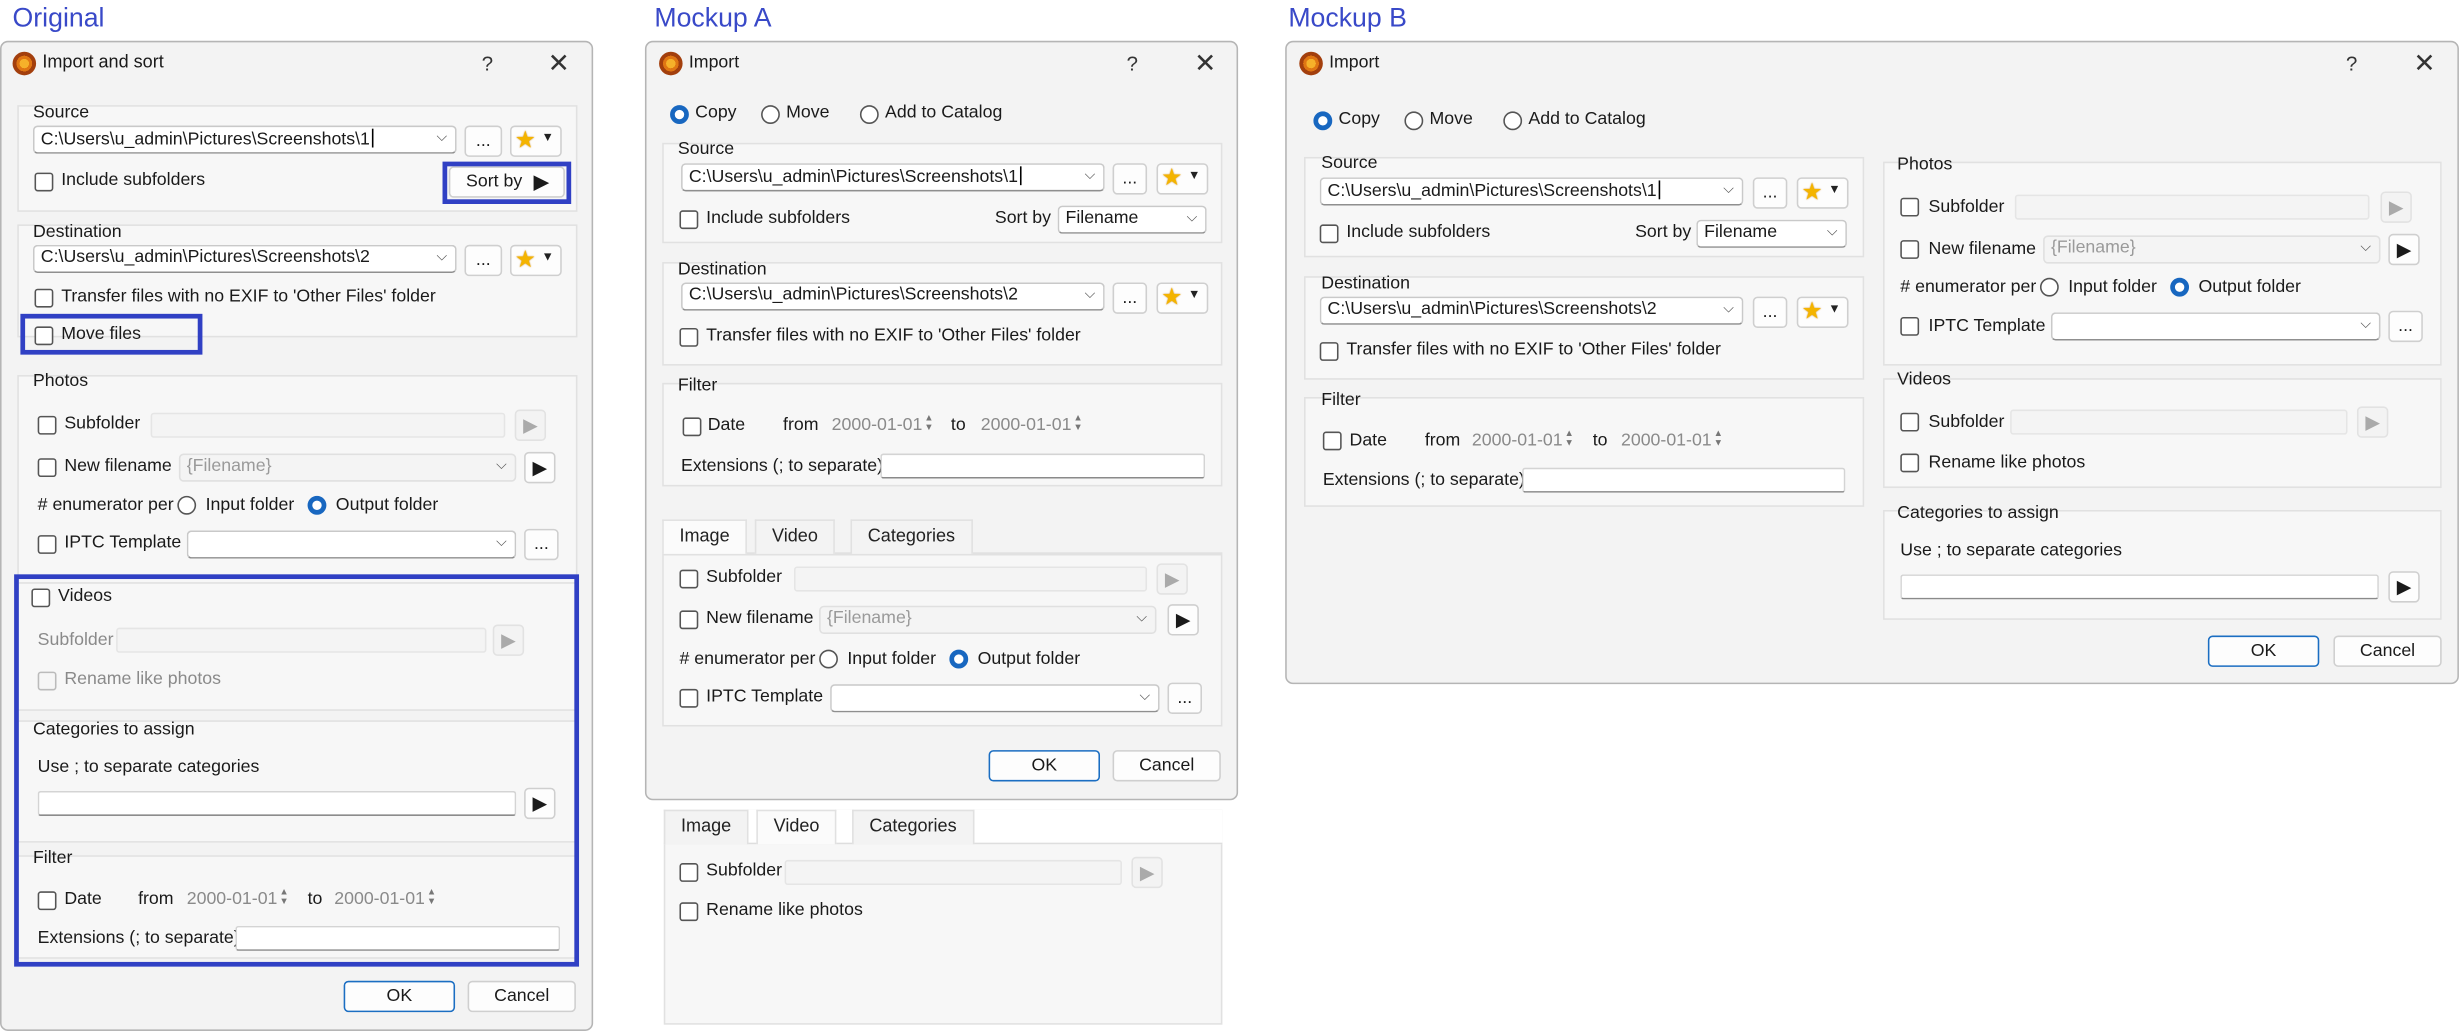 This screenshot has height=1031, width=2459. Describe the element at coordinates (689, 872) in the screenshot. I see `videos-subfolder-checkbox` at that location.